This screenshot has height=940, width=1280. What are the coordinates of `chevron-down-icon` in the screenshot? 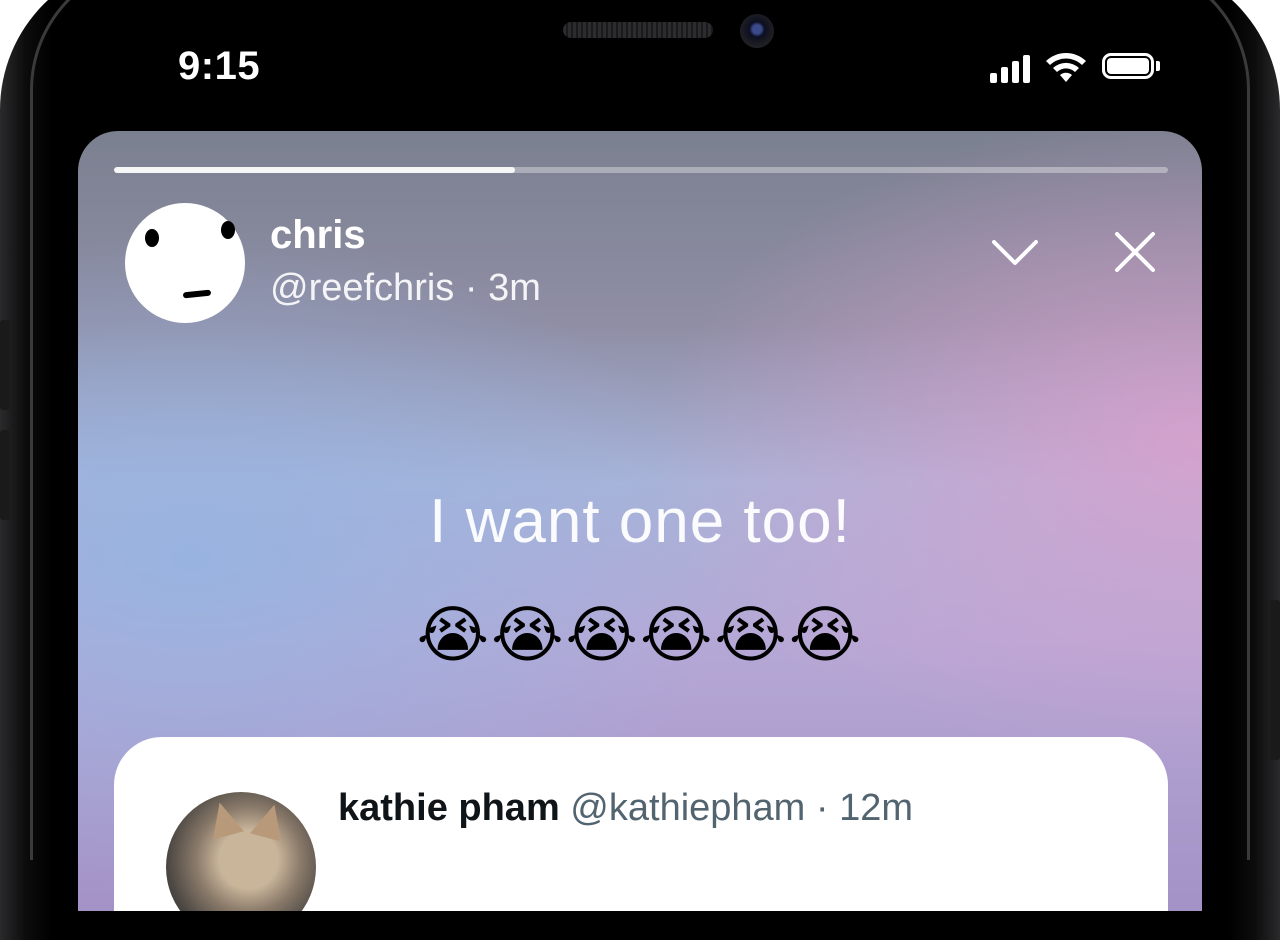 It's located at (1015, 252).